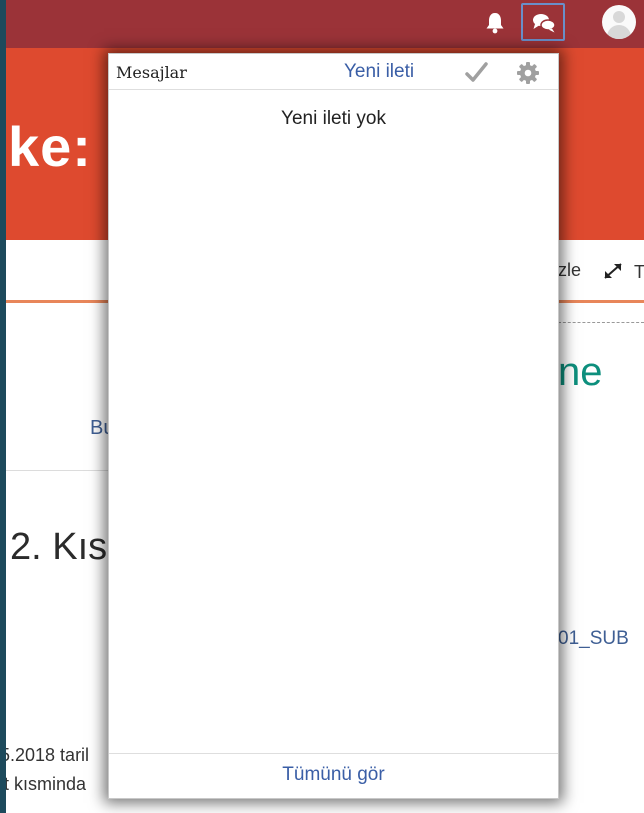 The image size is (644, 813). Describe the element at coordinates (528, 73) in the screenshot. I see `gear-icon` at that location.